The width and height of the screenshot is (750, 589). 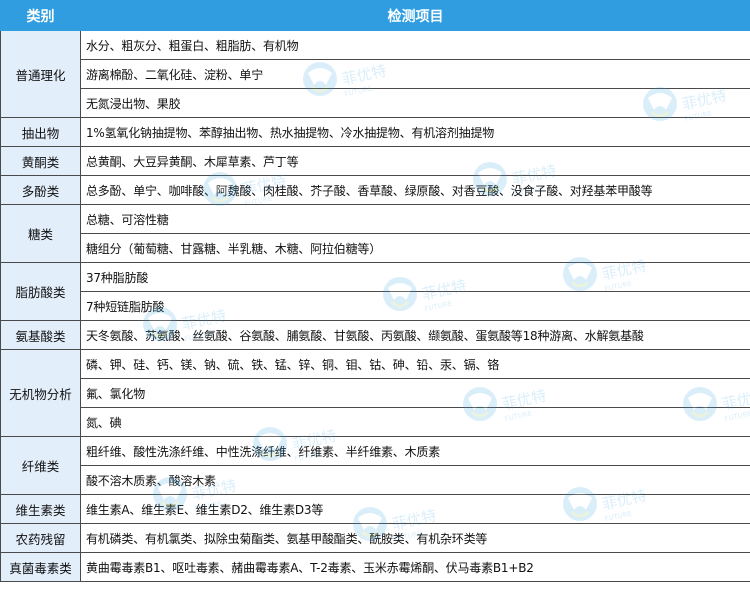 I want to click on category-cell: 维生素类, so click(x=40, y=509).